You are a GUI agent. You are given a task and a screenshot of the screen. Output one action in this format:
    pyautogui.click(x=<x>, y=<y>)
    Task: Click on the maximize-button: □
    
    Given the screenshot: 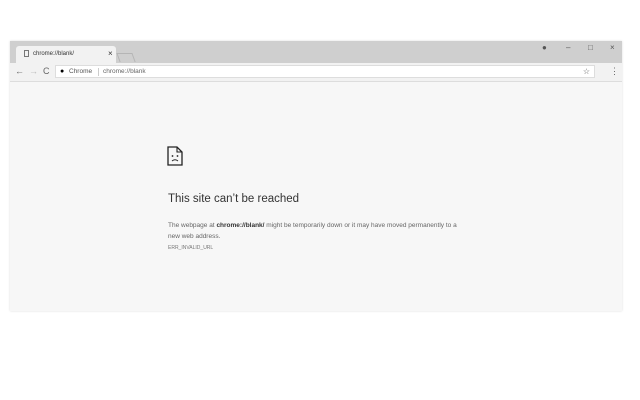 What is the action you would take?
    pyautogui.click(x=590, y=47)
    